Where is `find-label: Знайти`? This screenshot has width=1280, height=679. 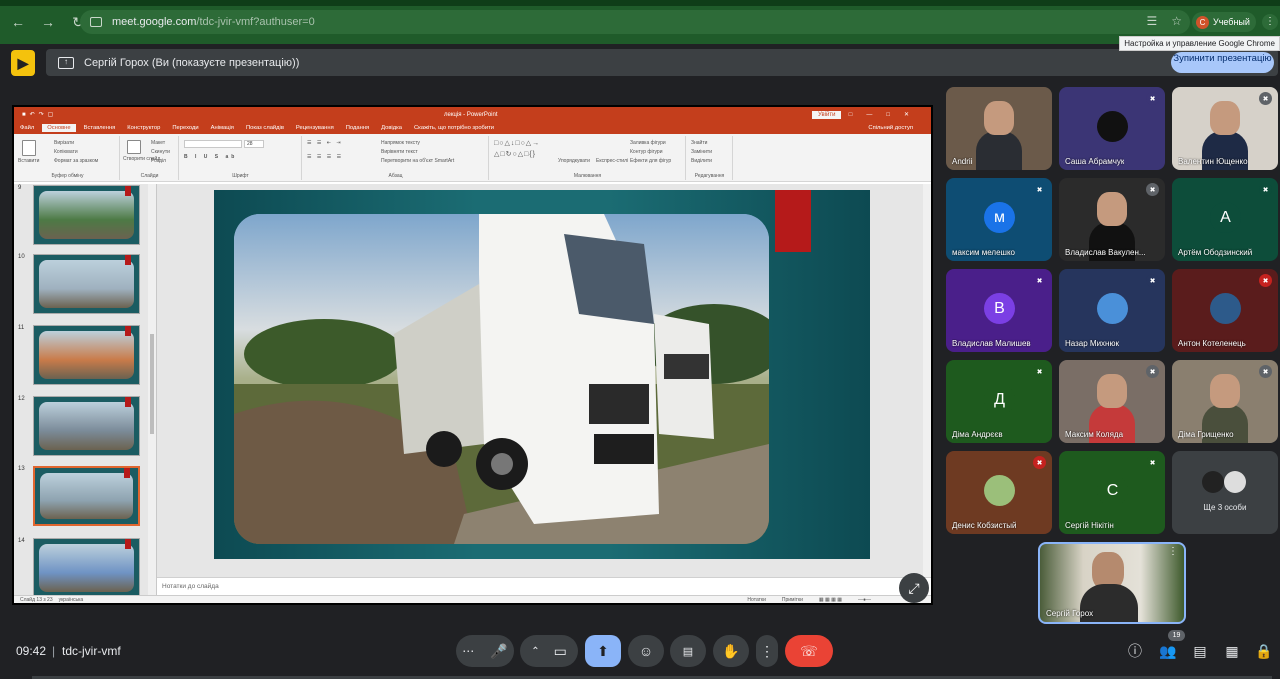 find-label: Знайти is located at coordinates (699, 143).